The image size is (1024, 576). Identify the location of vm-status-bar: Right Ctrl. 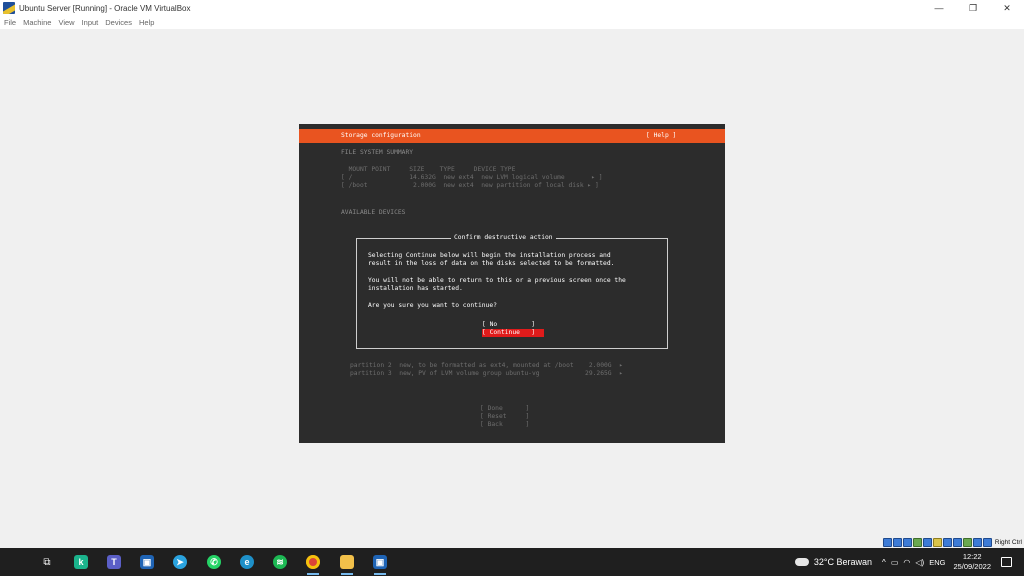
(952, 542).